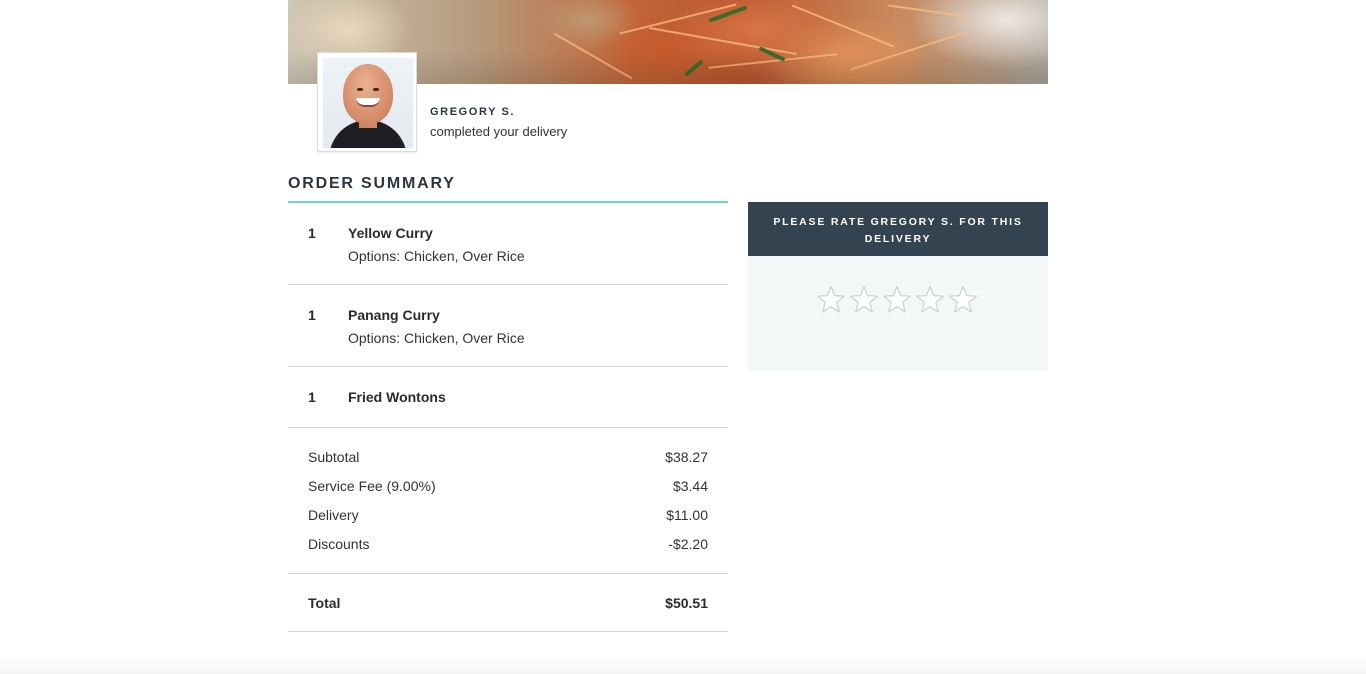 The width and height of the screenshot is (1366, 674). Describe the element at coordinates (339, 544) in the screenshot. I see `discounts-label: Discounts` at that location.